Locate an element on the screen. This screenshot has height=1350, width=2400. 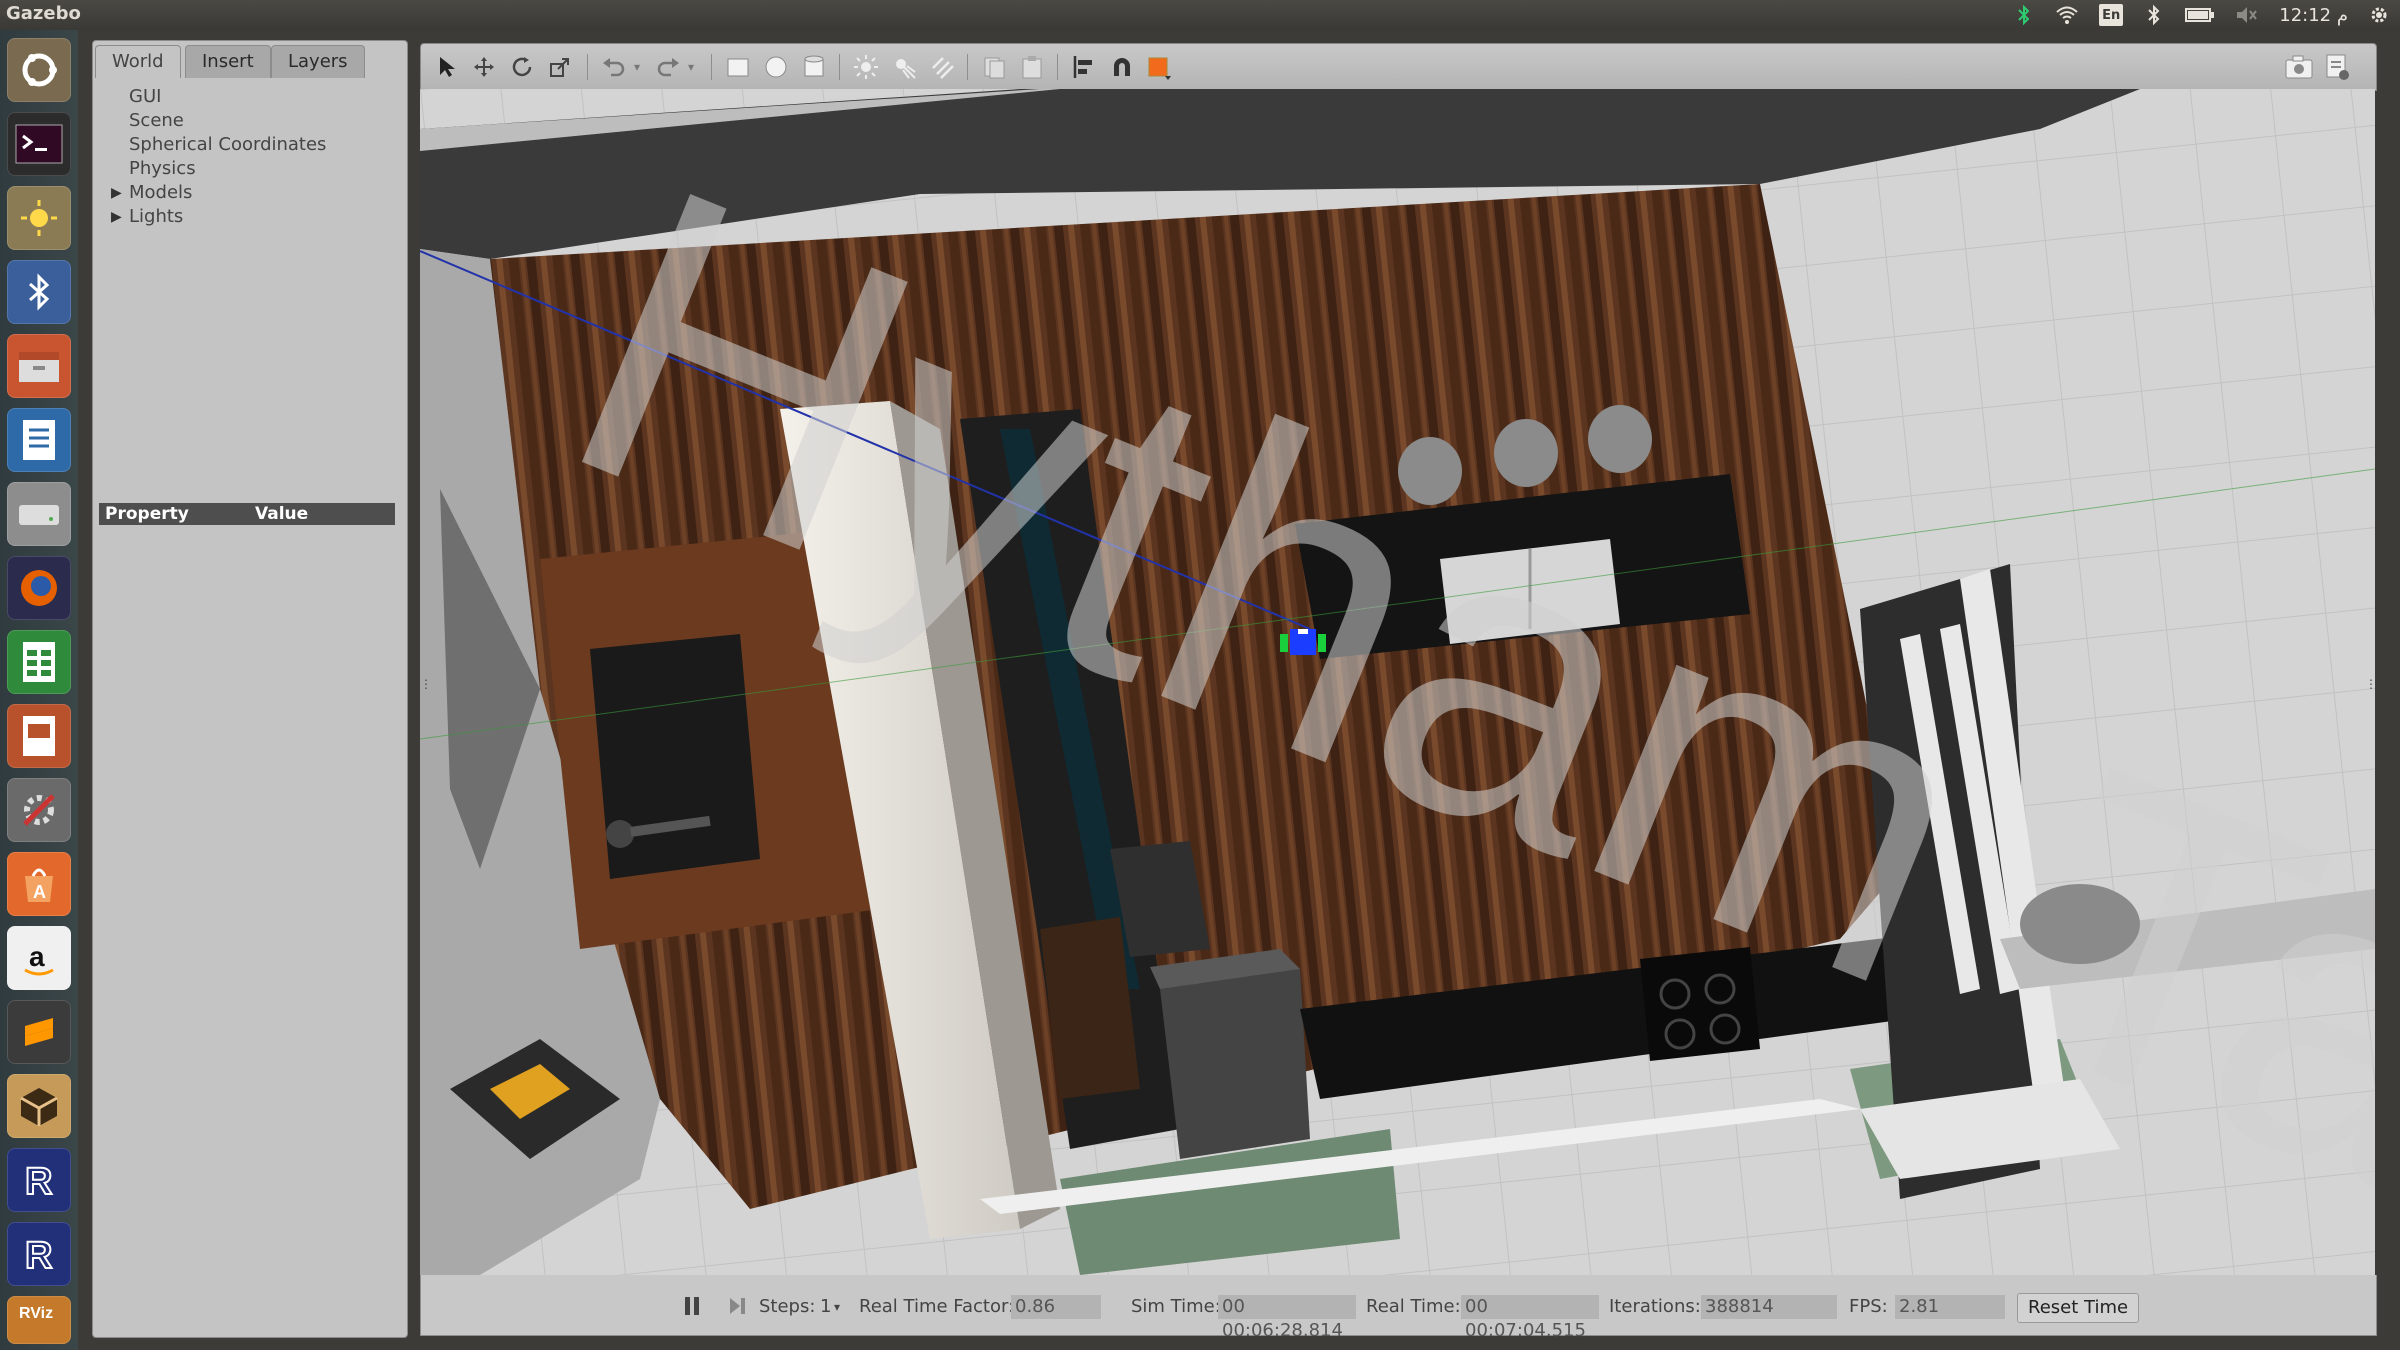
translate-icon is located at coordinates (484, 67).